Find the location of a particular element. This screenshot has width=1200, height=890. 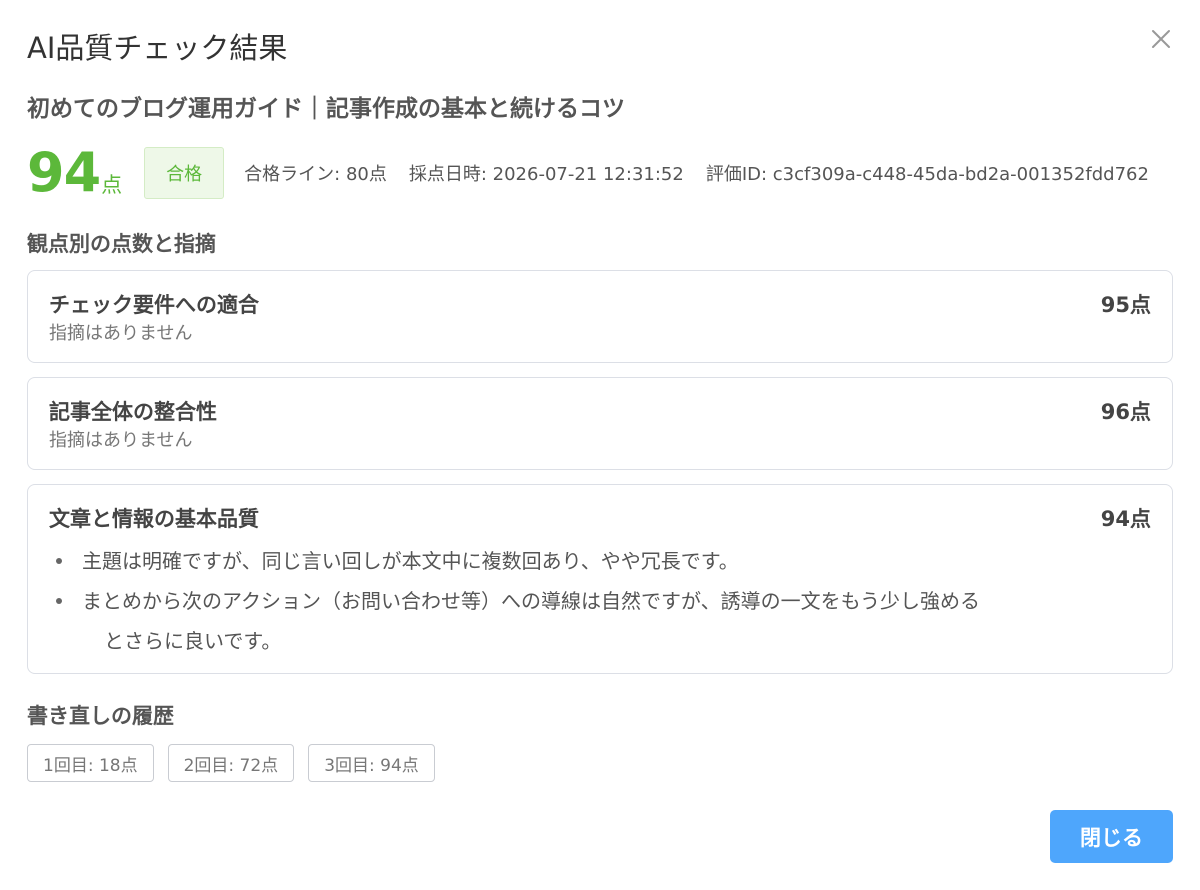

criterion-score: 94点 is located at coordinates (1125, 519).